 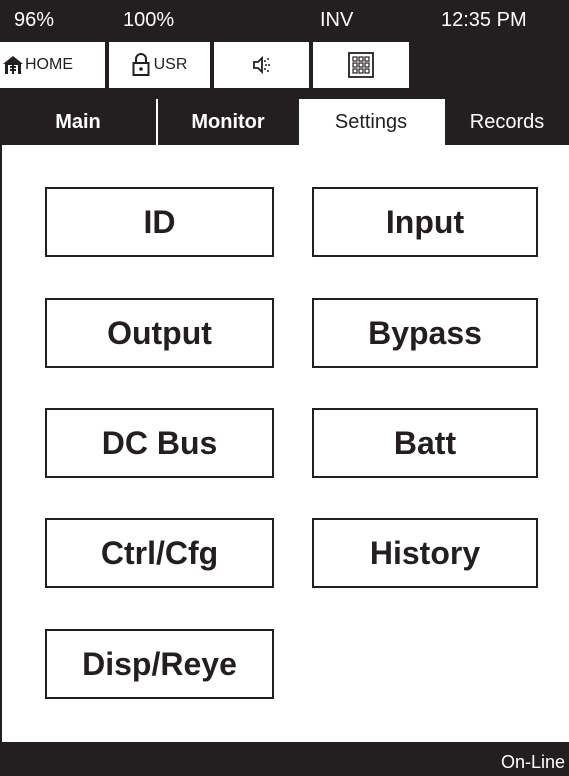 What do you see at coordinates (506, 122) in the screenshot?
I see `tab-records: Records` at bounding box center [506, 122].